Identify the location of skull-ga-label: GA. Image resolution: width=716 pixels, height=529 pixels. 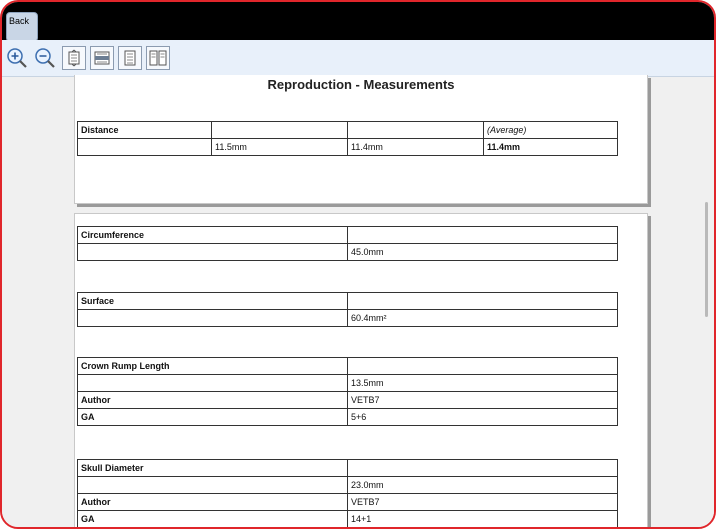
(212, 518).